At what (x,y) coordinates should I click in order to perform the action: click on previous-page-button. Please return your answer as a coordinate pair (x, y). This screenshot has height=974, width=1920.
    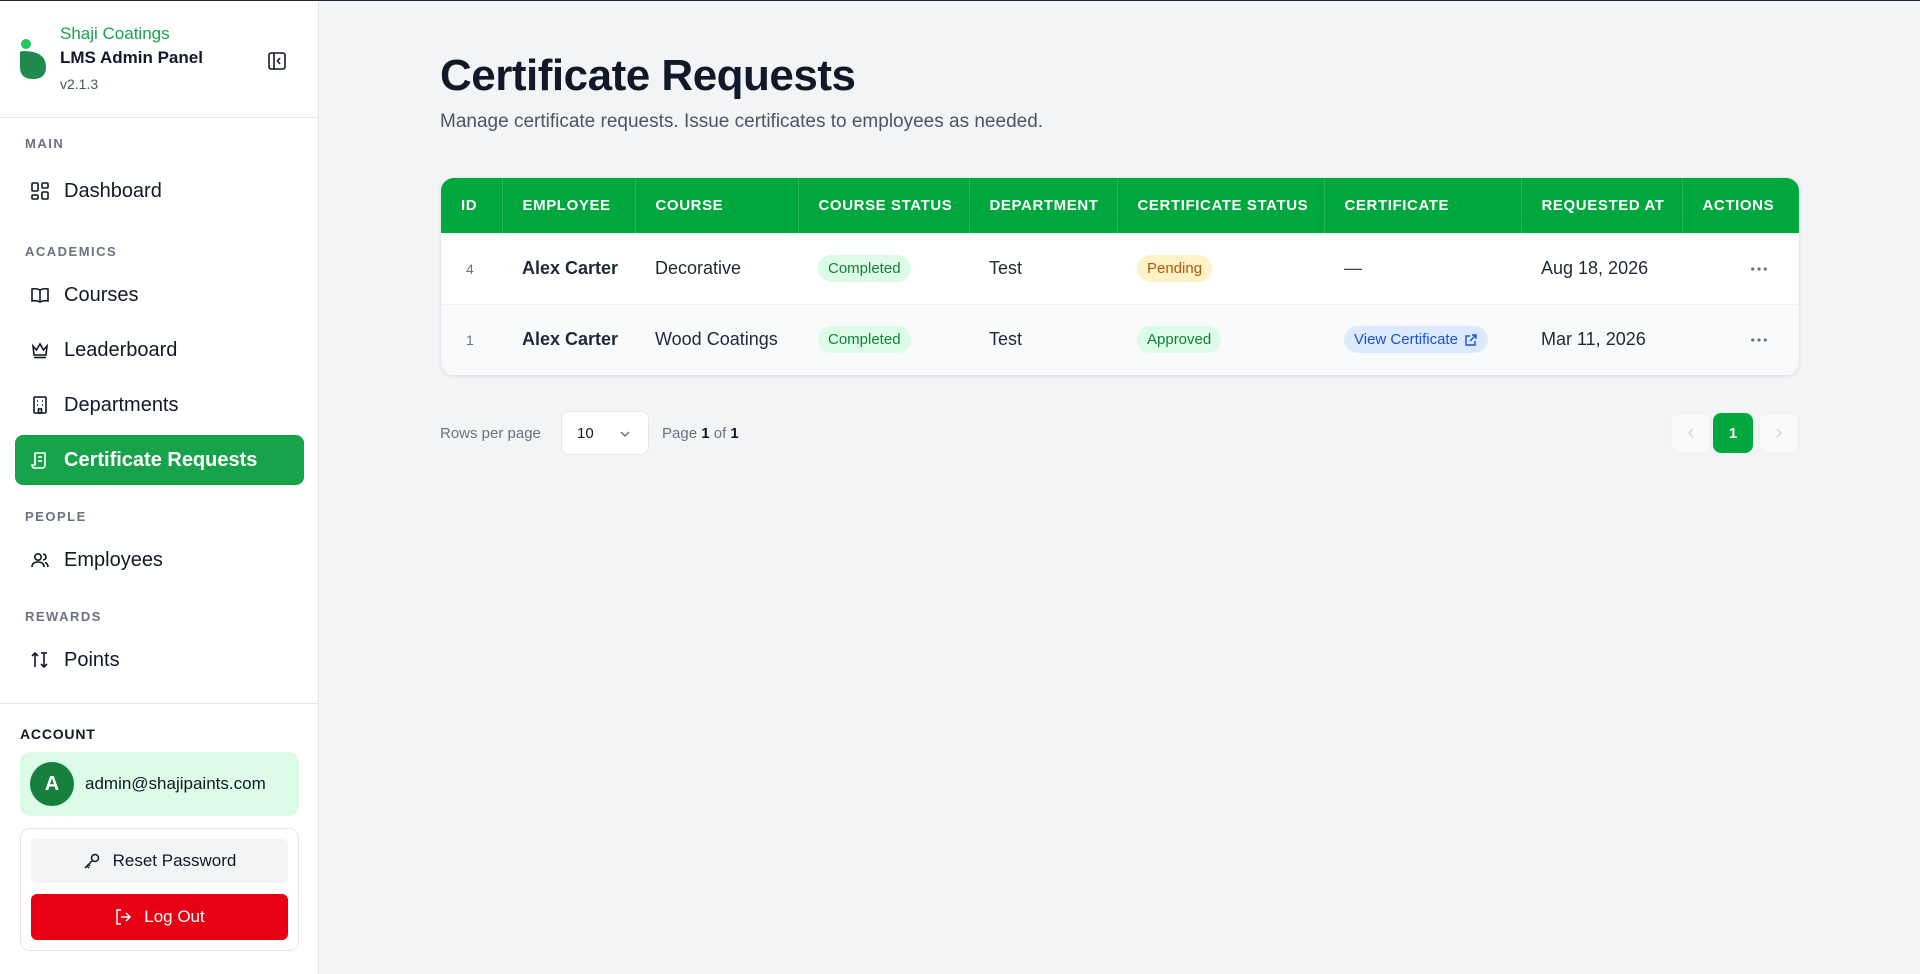
    Looking at the image, I should click on (1691, 433).